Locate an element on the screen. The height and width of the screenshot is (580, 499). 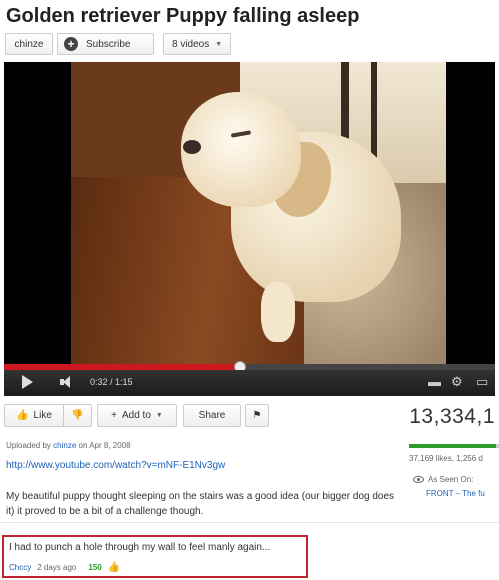
like-ratio-fill is located at coordinates (453, 446).